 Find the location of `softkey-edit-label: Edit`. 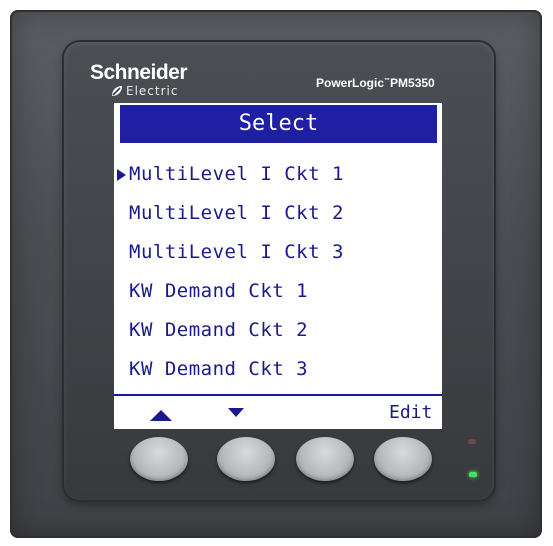

softkey-edit-label: Edit is located at coordinates (411, 412).